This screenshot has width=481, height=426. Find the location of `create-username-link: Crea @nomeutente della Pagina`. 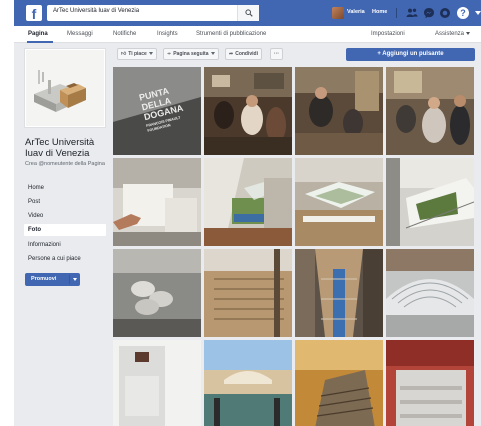

create-username-link: Crea @nomeutente della Pagina is located at coordinates (68, 164).